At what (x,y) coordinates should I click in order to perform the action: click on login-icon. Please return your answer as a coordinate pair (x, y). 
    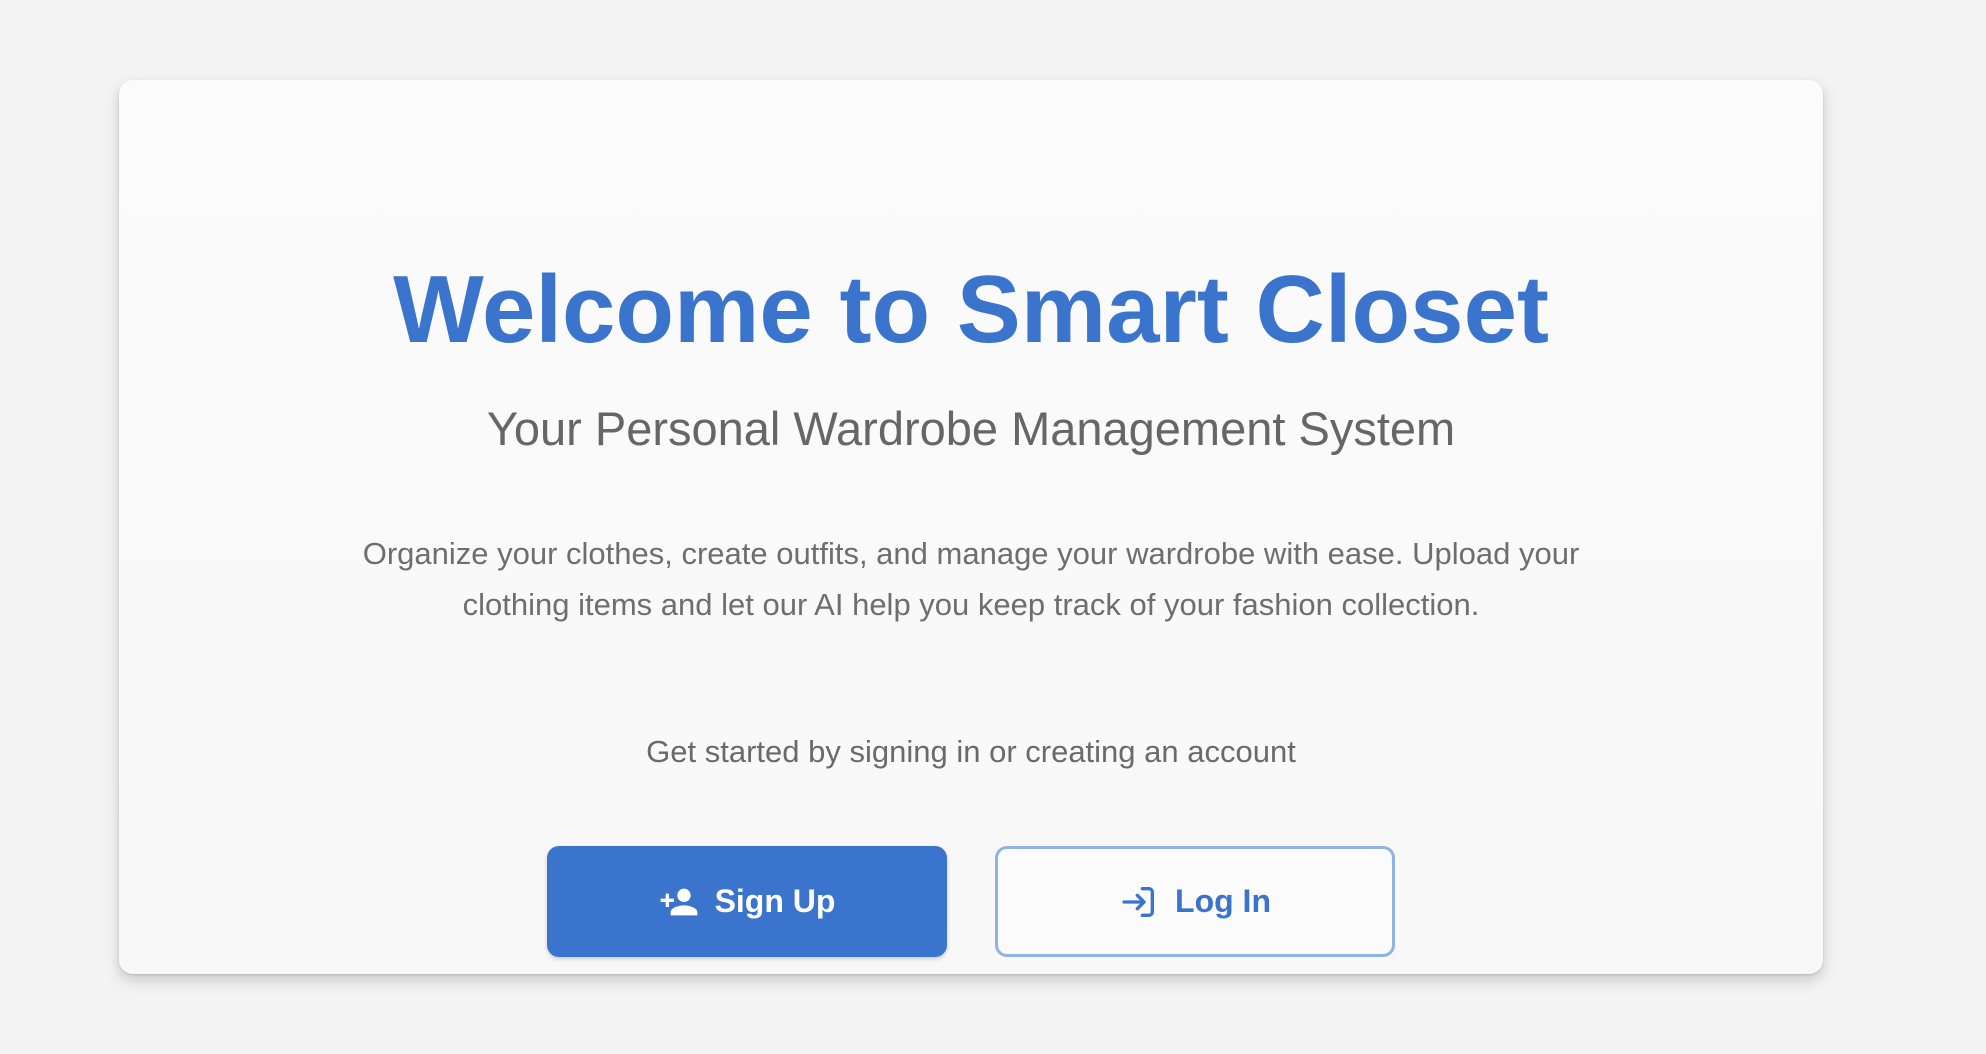
    Looking at the image, I should click on (1139, 902).